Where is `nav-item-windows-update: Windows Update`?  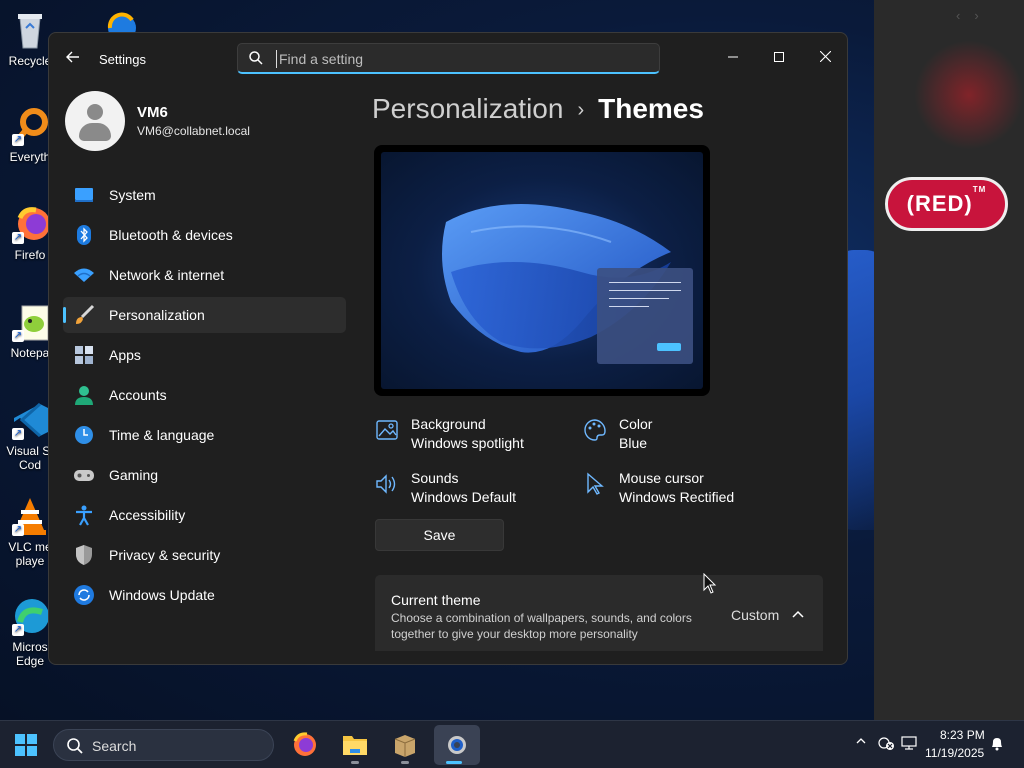
nav-item-windows-update: Windows Update is located at coordinates (204, 595).